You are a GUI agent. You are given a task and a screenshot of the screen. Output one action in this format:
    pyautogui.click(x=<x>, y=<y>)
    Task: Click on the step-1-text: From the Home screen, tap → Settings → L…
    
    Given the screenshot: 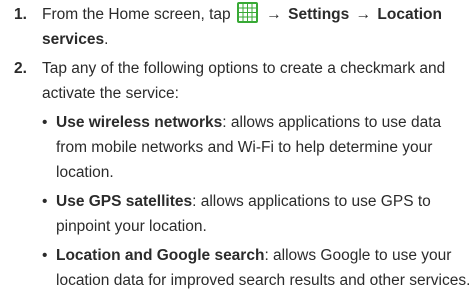 What is the action you would take?
    pyautogui.click(x=254, y=27)
    